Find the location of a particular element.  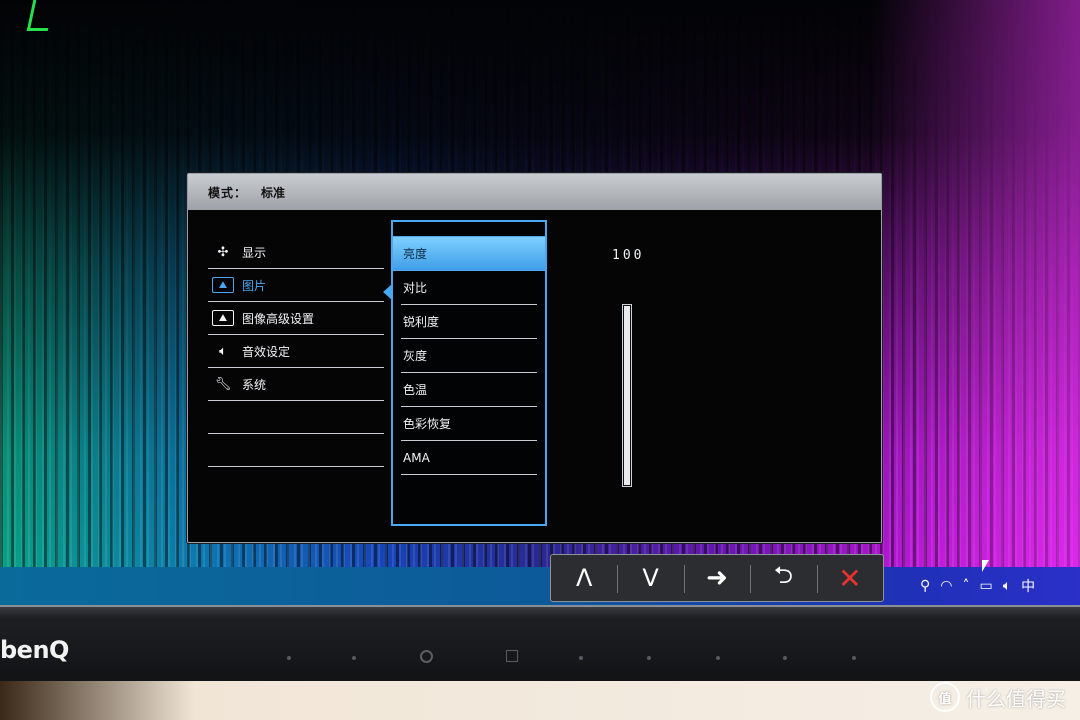

brightness-value: 100 is located at coordinates (628, 255).